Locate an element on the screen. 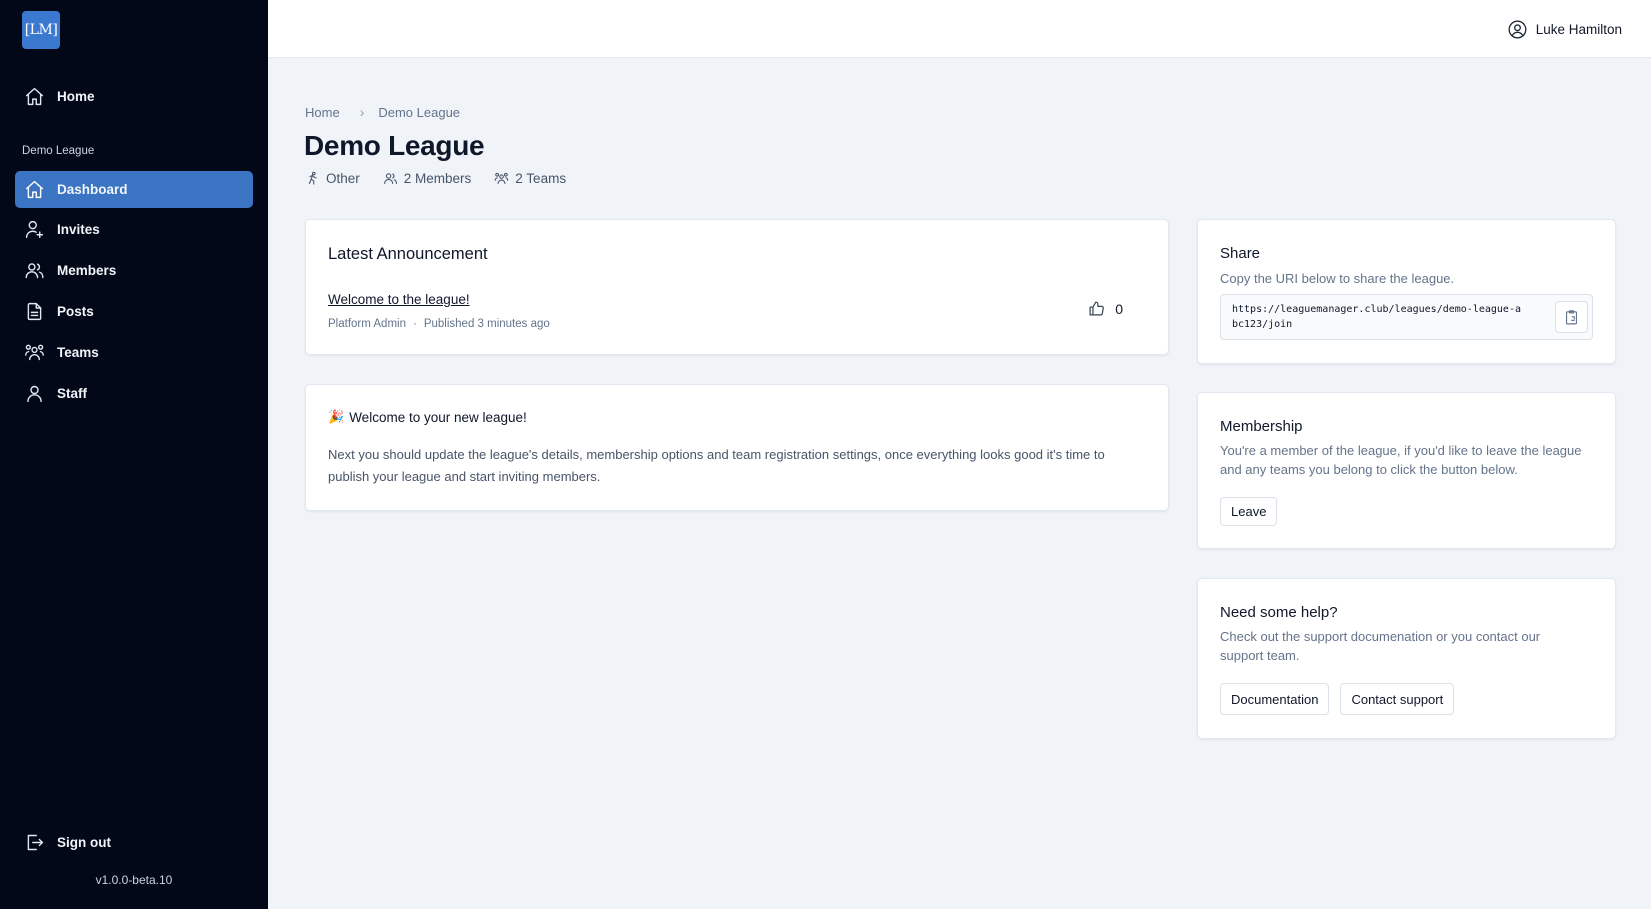 The width and height of the screenshot is (1651, 909). breadcrumb-current: Demo League is located at coordinates (419, 112).